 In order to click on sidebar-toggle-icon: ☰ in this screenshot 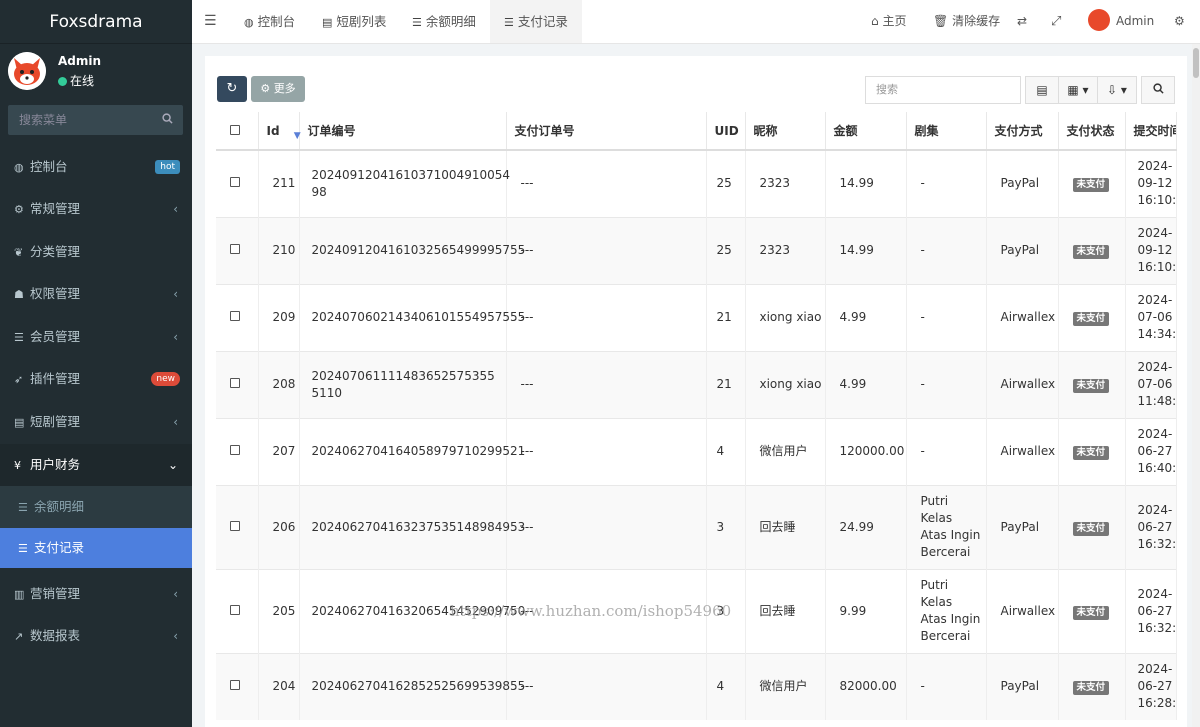, I will do `click(210, 21)`.